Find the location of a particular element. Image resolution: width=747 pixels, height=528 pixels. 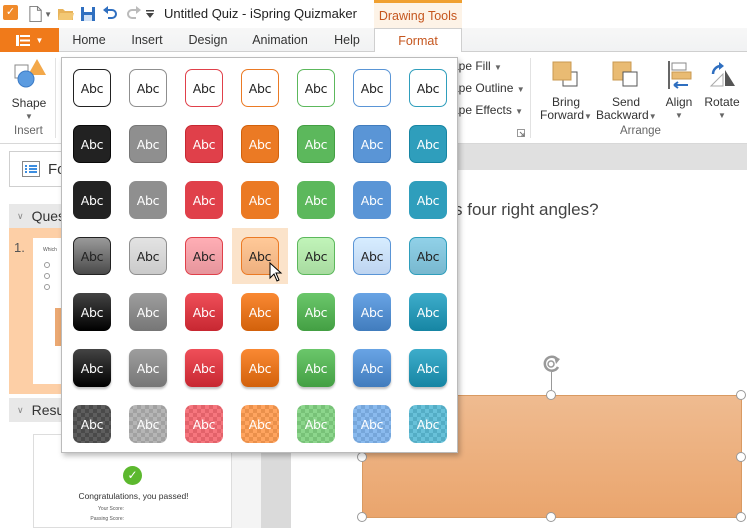

style-swatch-gradient-shadow-0: Abc is located at coordinates (92, 368).